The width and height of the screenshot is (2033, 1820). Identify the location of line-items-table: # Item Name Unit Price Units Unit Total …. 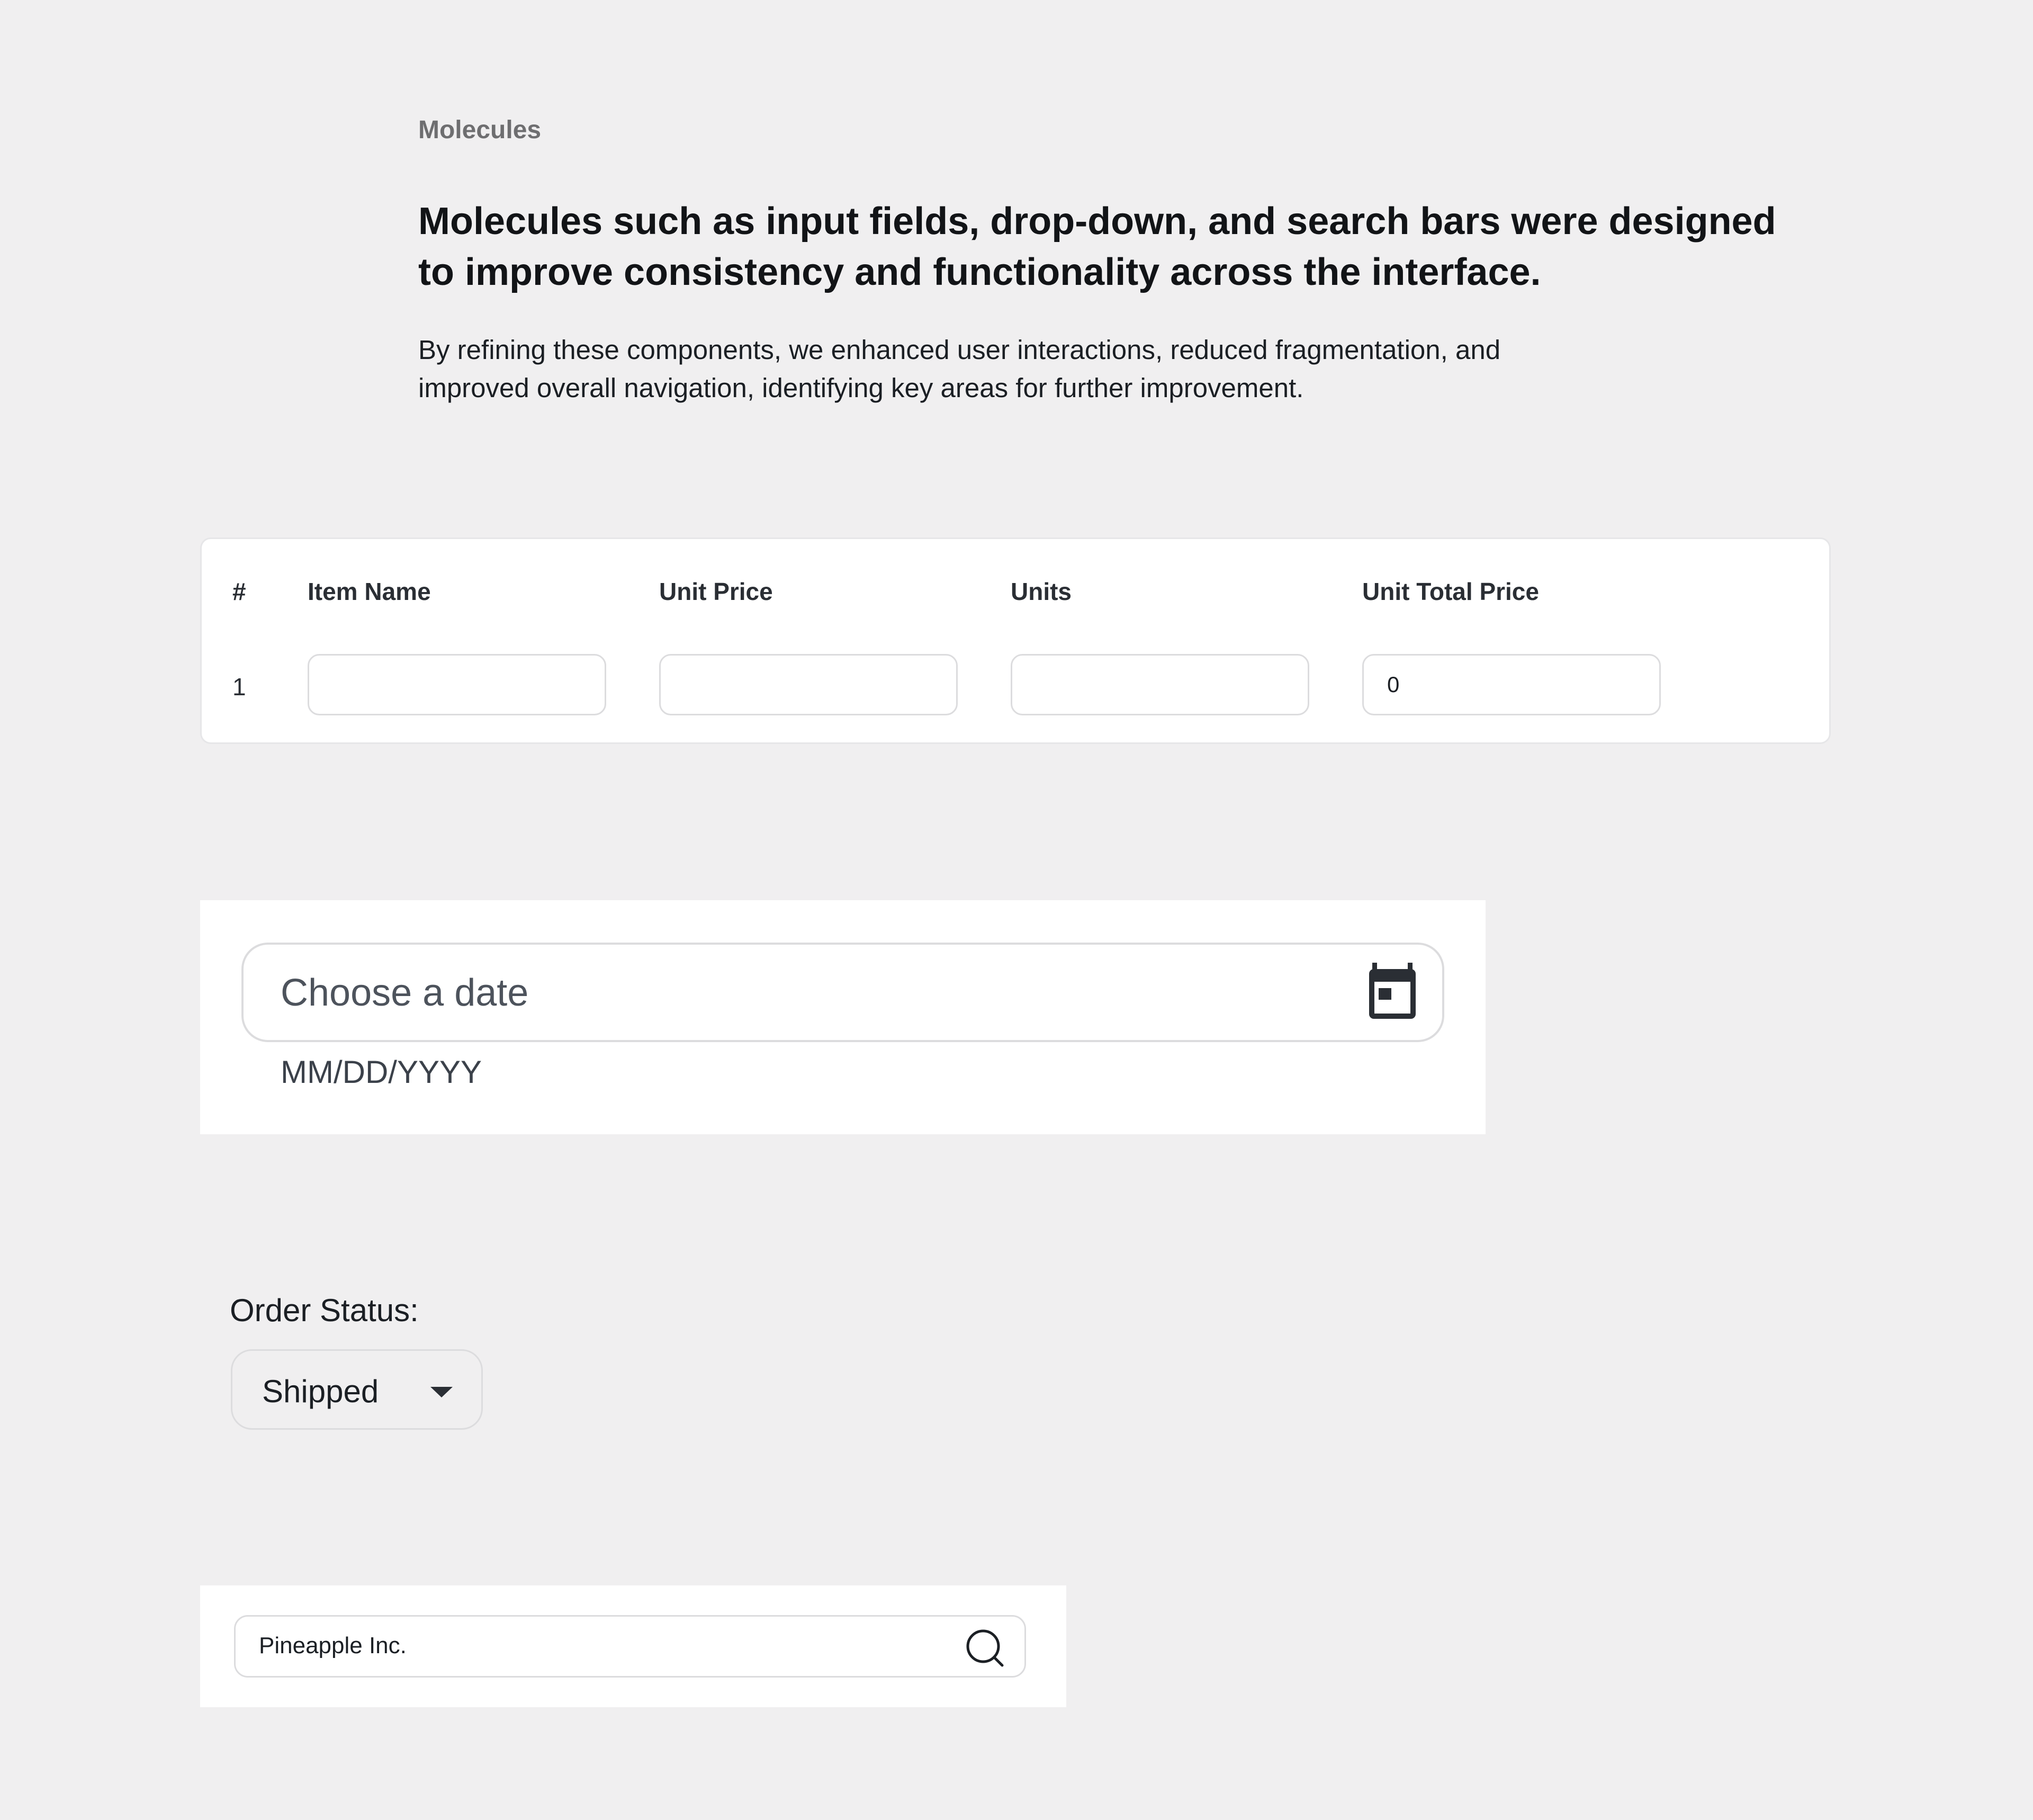
(1015, 640).